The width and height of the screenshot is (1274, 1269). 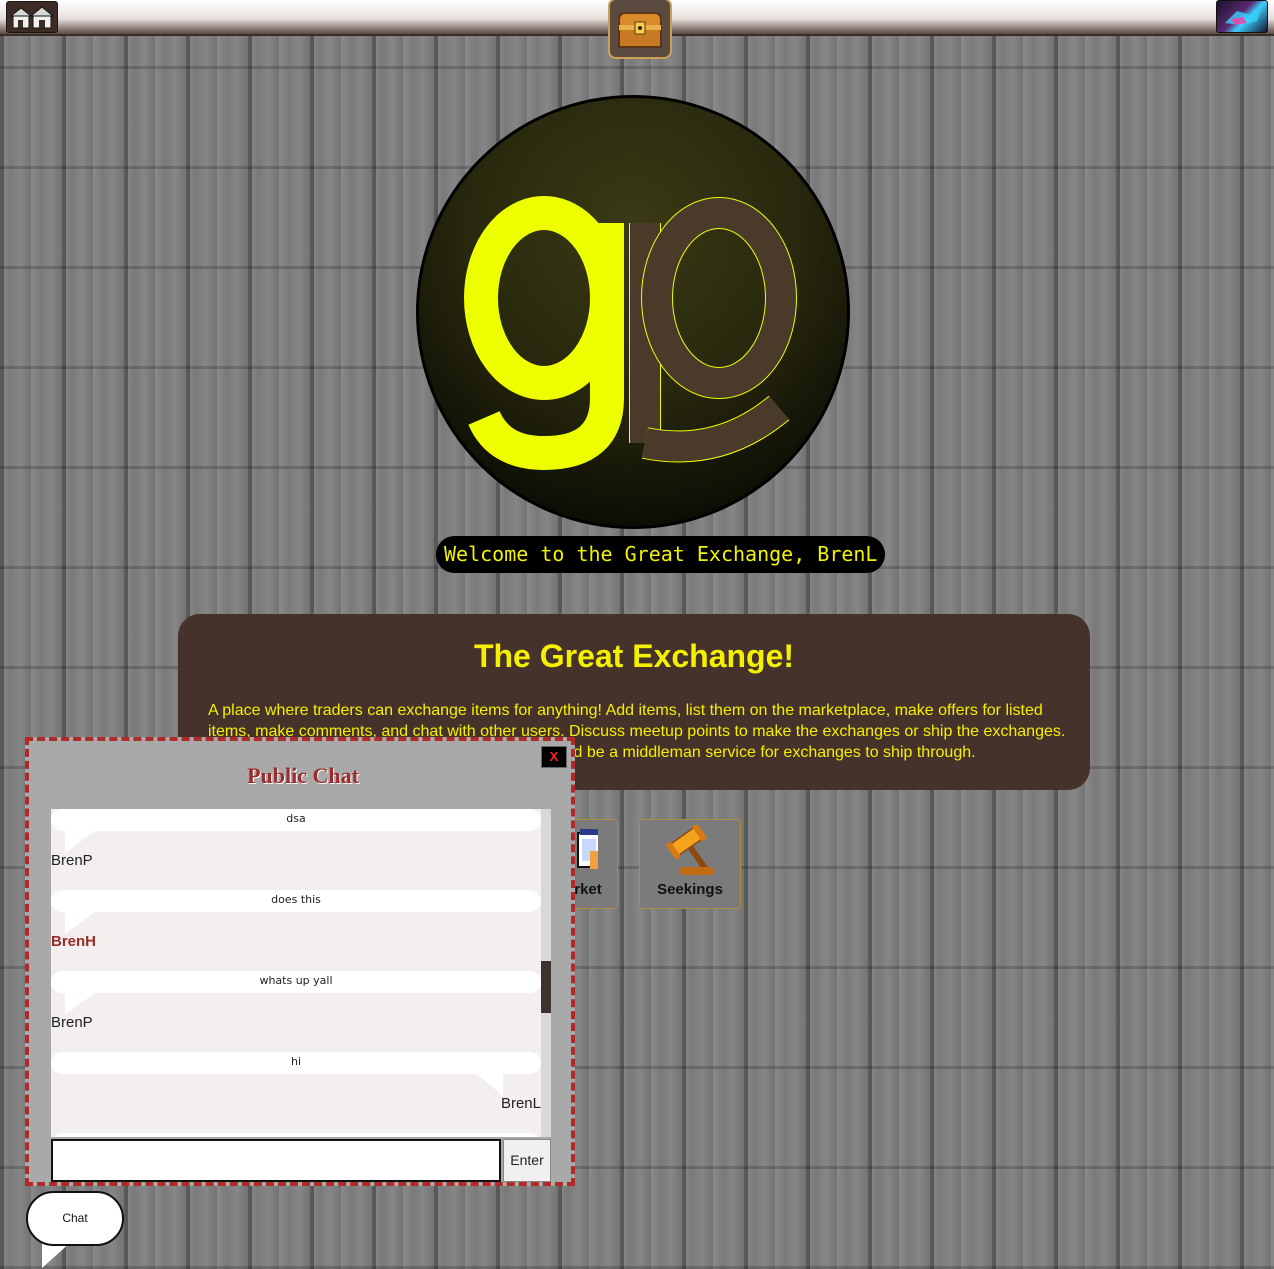 I want to click on profile-avatar-button, so click(x=1242, y=16).